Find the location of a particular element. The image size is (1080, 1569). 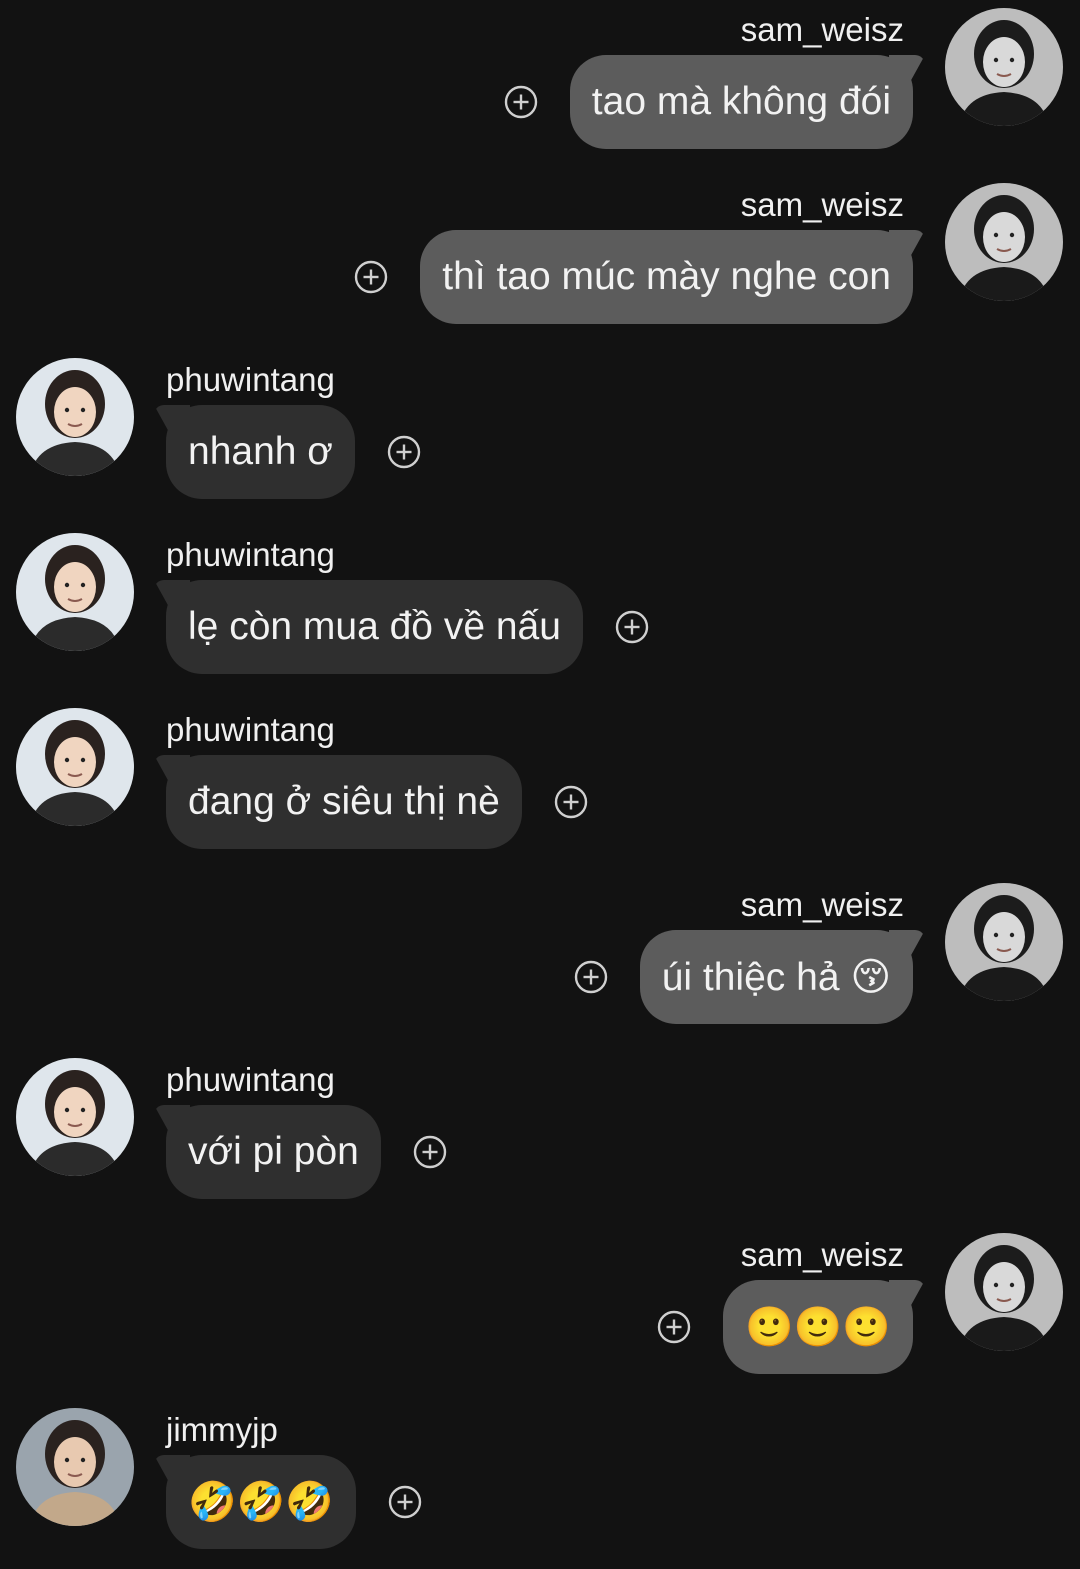

message-bubble: 🙂🙂🙂 is located at coordinates (818, 1327).